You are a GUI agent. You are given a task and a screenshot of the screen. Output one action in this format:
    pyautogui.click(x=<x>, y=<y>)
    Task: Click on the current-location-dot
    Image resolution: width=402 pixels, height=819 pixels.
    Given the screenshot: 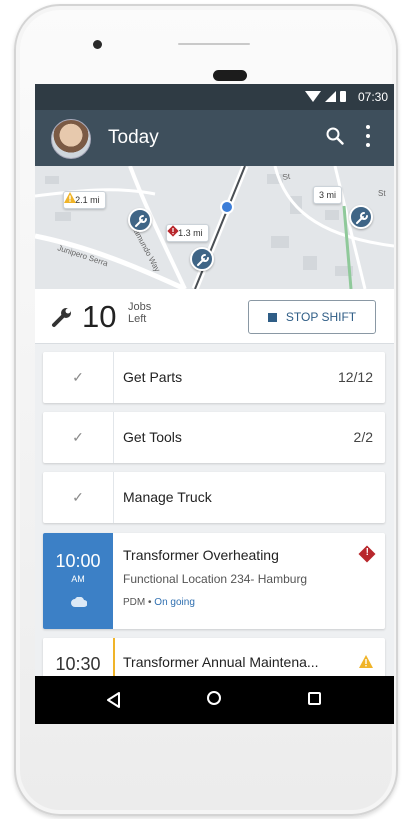 What is the action you would take?
    pyautogui.click(x=227, y=207)
    